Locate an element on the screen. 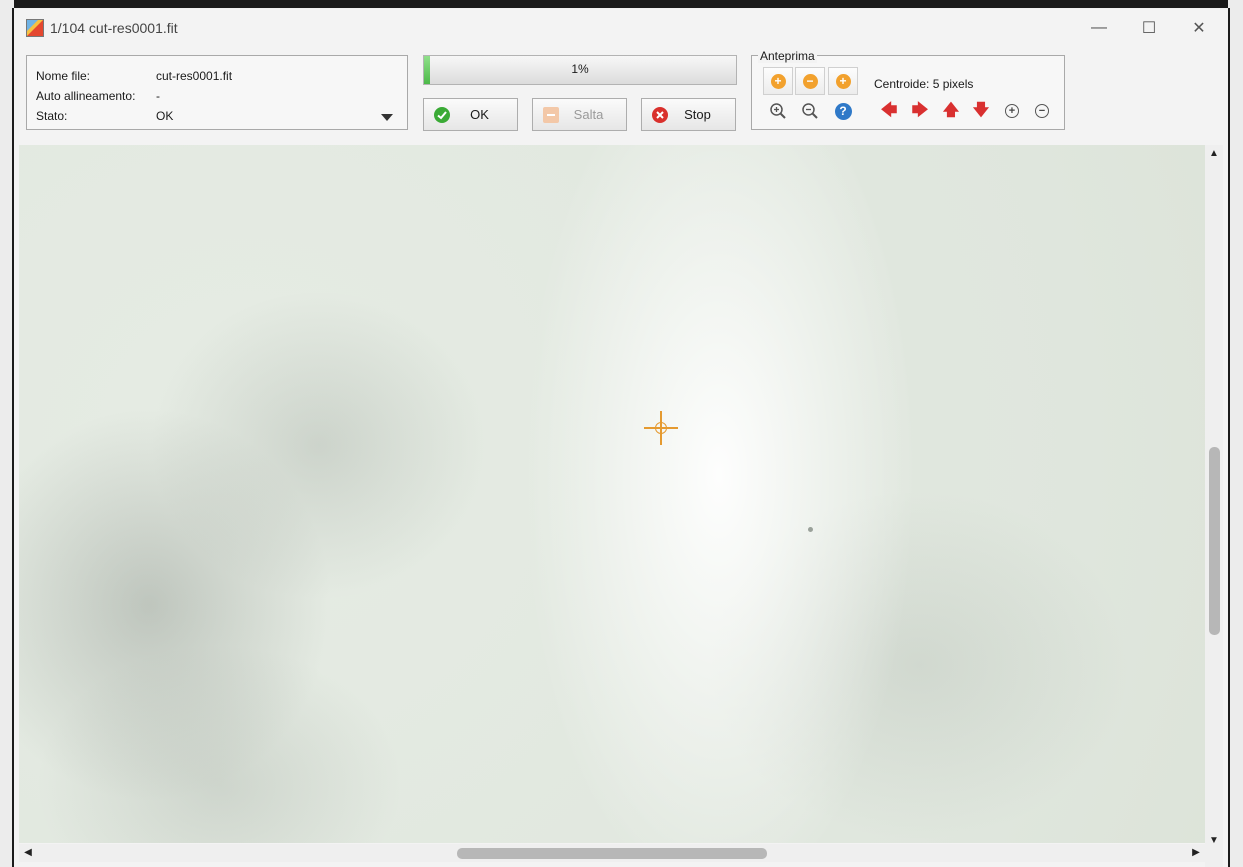  centroid-increase-button: + is located at coordinates (1012, 111).